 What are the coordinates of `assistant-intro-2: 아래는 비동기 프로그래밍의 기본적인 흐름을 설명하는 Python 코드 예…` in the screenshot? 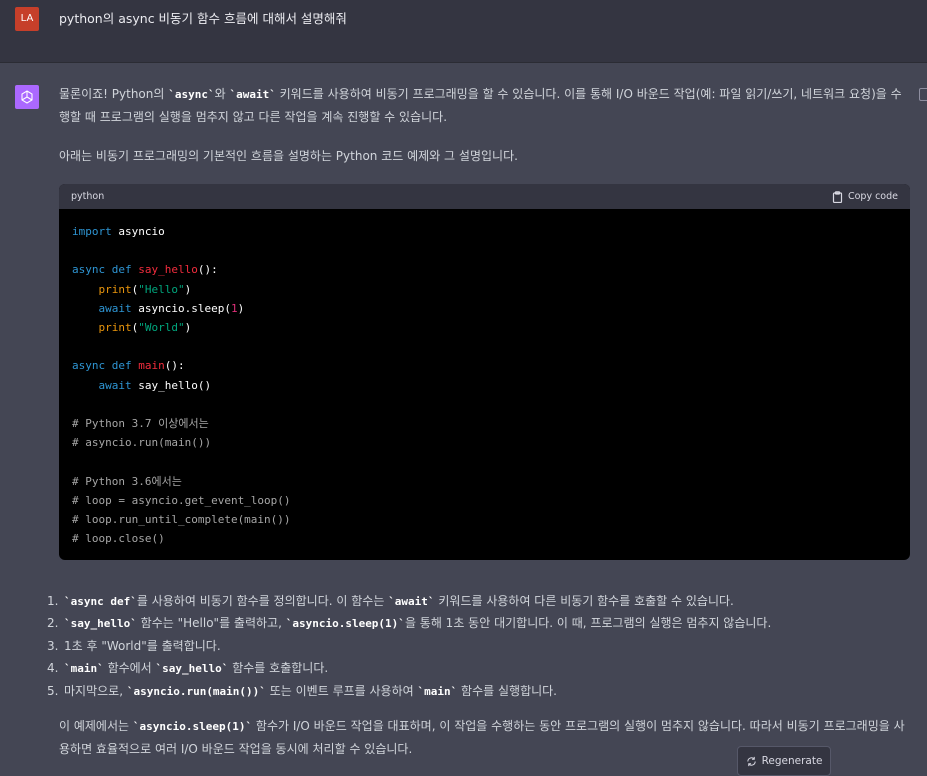 It's located at (288, 156).